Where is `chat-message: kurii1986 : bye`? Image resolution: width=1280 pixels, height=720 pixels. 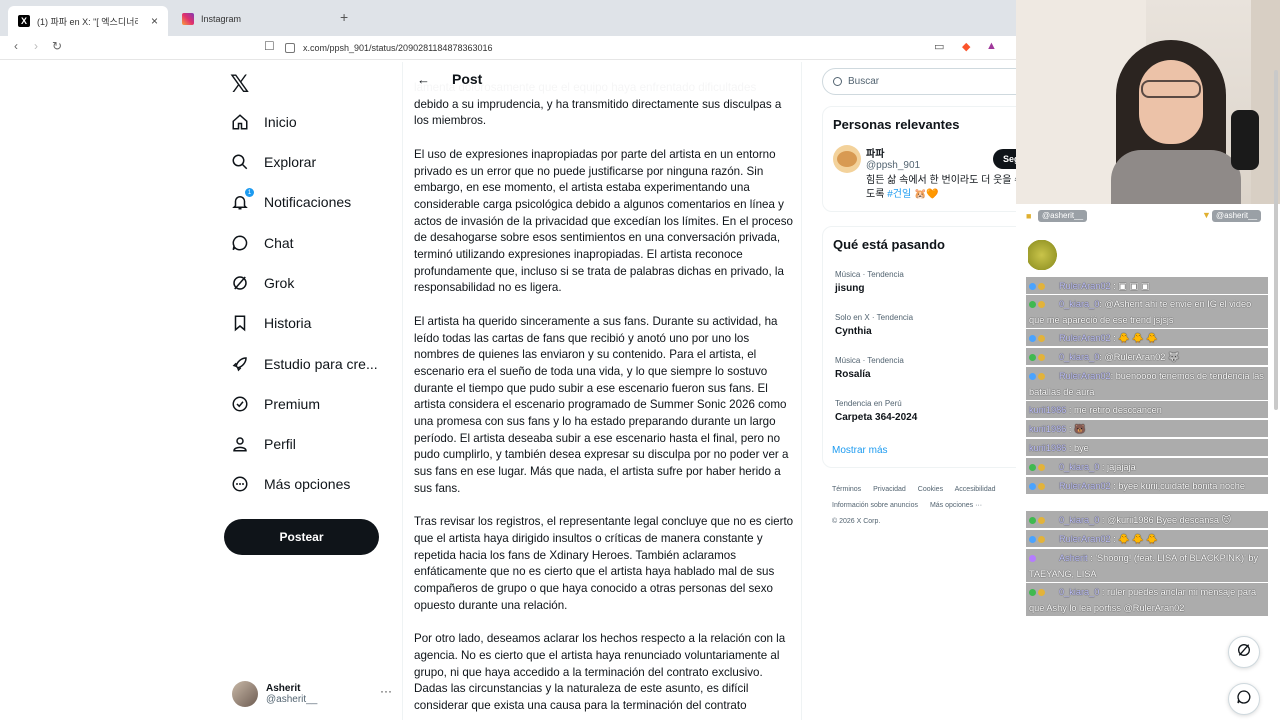
chat-message: kurii1986 : bye is located at coordinates (1147, 447).